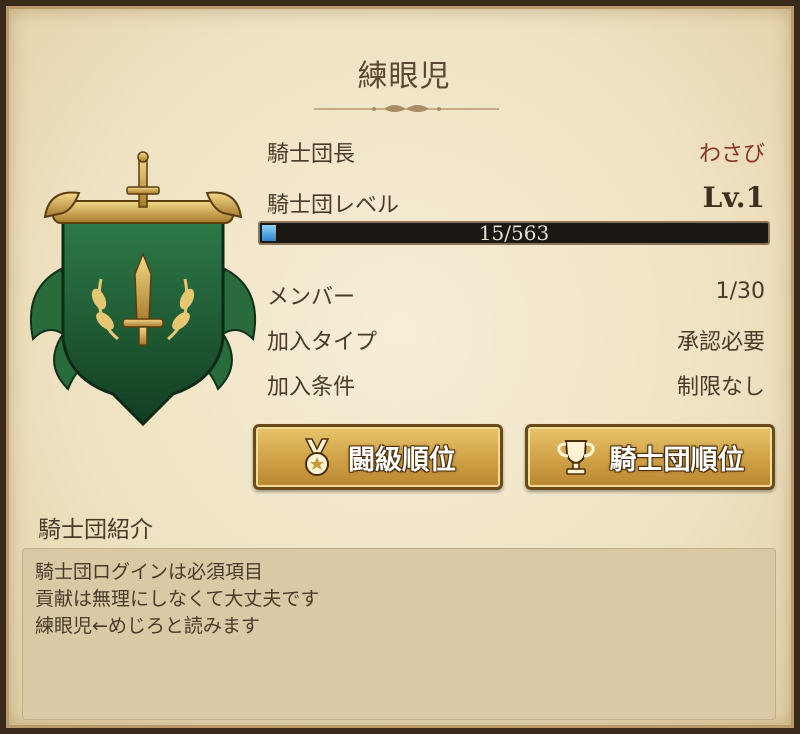  Describe the element at coordinates (147, 626) in the screenshot. I see `intro-line: 練眼児←めじろと読みます` at that location.